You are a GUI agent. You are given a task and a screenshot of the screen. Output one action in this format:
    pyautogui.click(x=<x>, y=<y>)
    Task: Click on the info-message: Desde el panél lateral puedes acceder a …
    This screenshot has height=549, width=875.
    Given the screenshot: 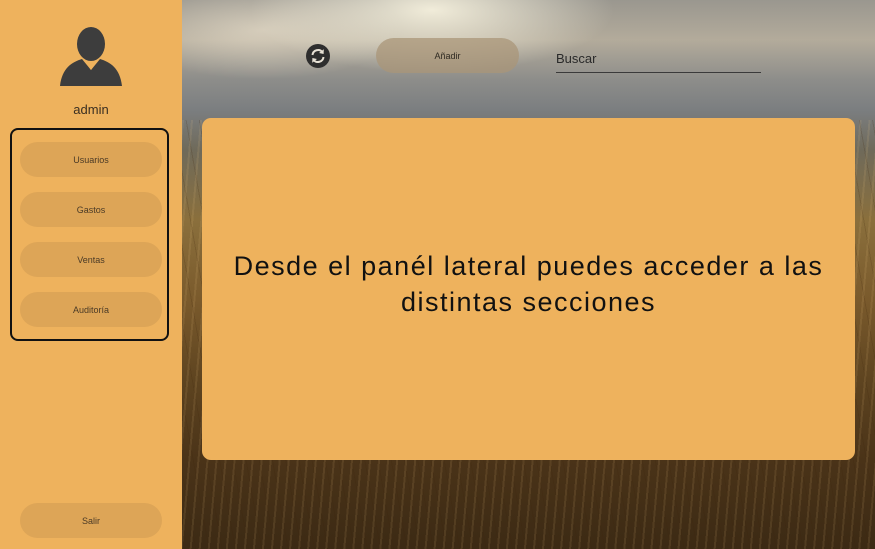 What is the action you would take?
    pyautogui.click(x=528, y=284)
    